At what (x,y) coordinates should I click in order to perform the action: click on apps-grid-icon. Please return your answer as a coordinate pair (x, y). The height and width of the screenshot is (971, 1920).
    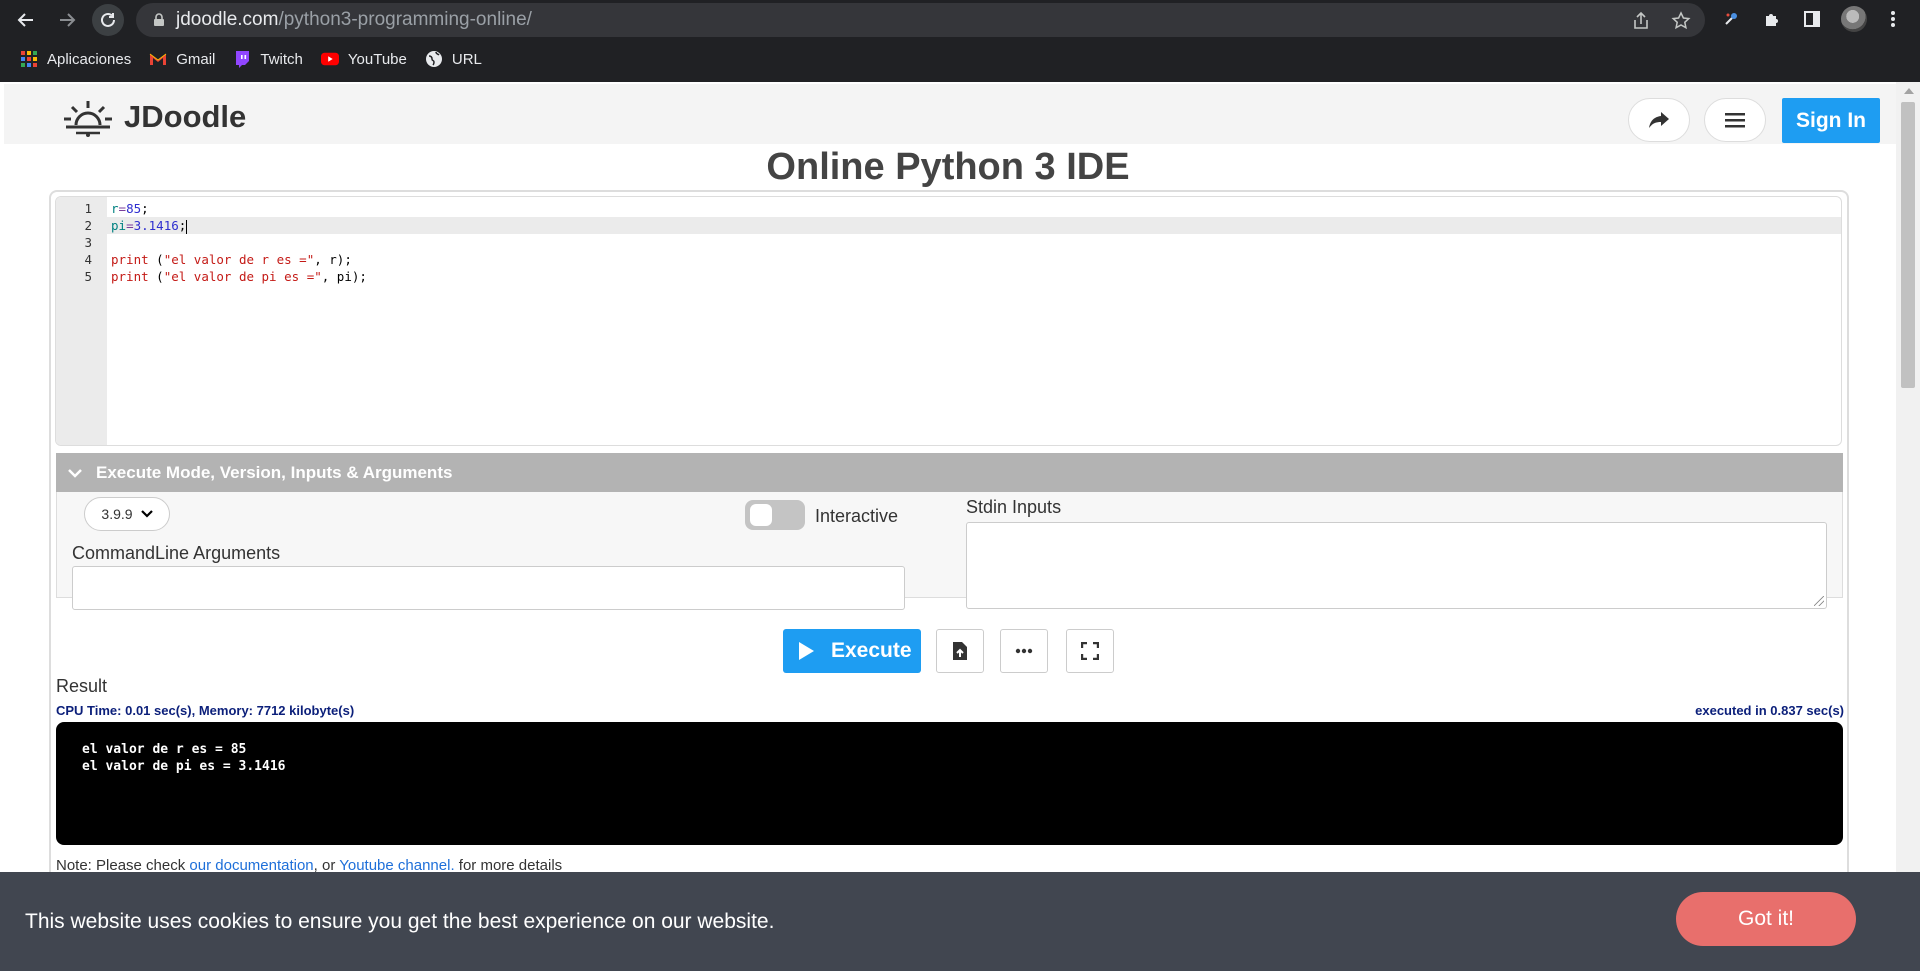
    Looking at the image, I should click on (29, 59).